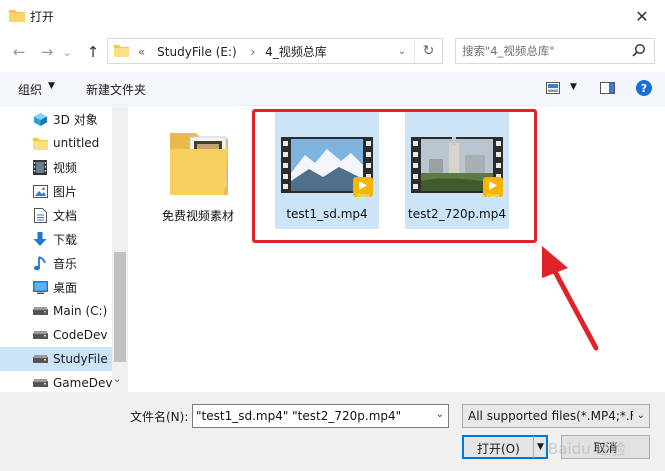 Image resolution: width=665 pixels, height=471 pixels. What do you see at coordinates (296, 52) in the screenshot?
I see `breadcrumb-item-folder: 4_视频总库` at bounding box center [296, 52].